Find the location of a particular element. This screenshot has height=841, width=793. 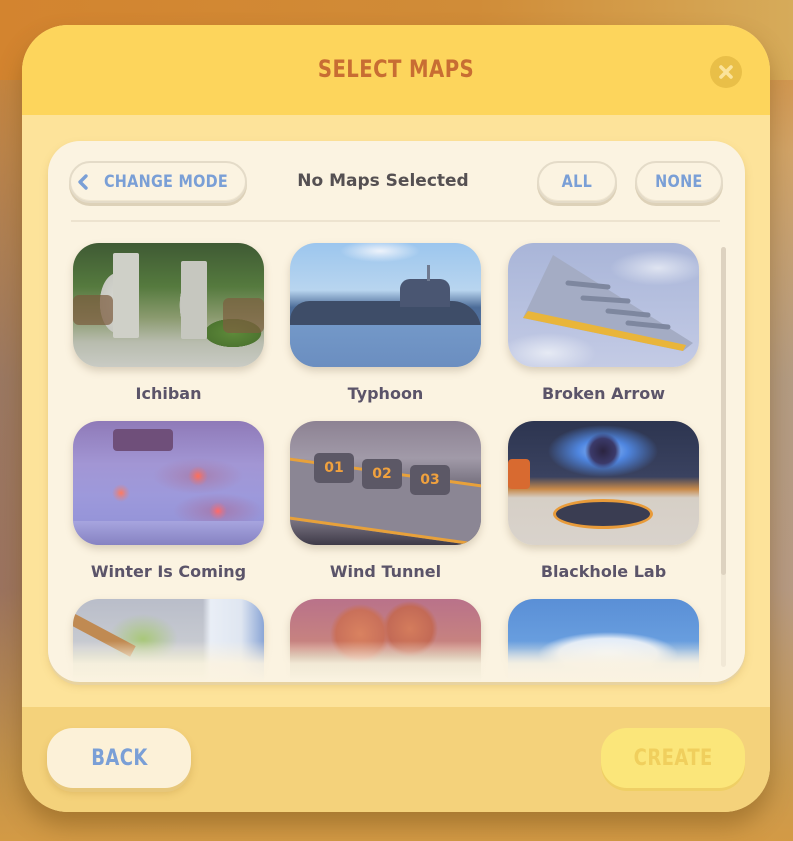

map-card-typhoon: Typhoon is located at coordinates (385, 323).